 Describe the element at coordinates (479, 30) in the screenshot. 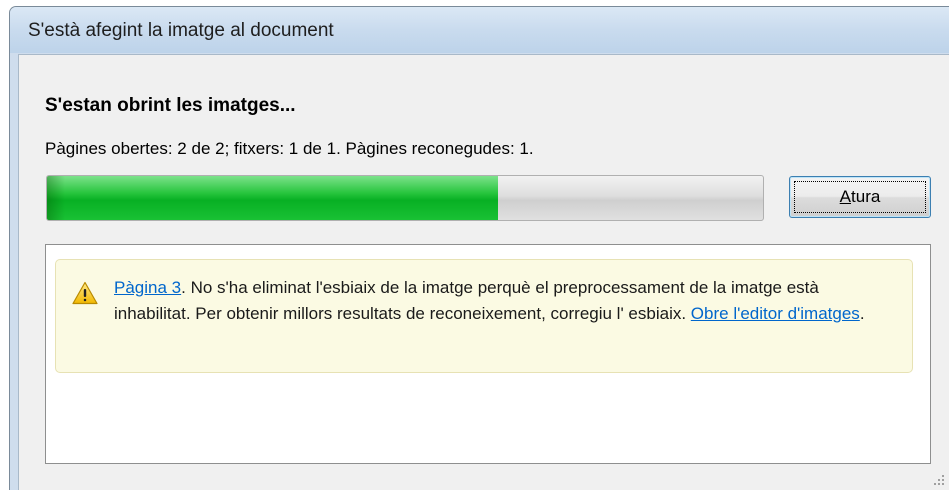

I see `title-bar: S'està afegint la imatge al document` at that location.